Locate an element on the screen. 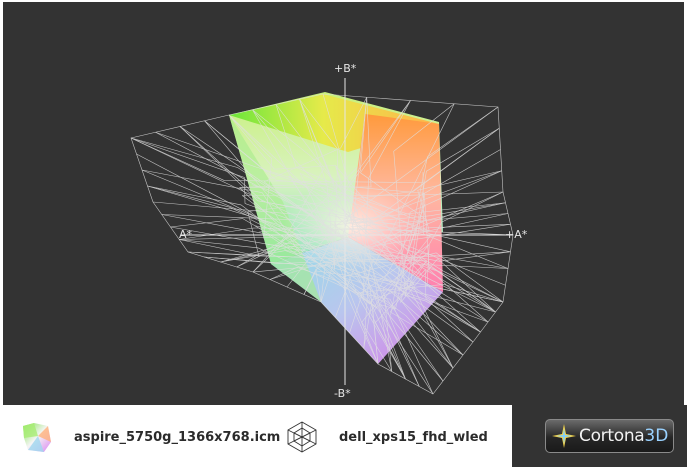 The height and width of the screenshot is (467, 687). legend-item-dell: dell_xps15_fhd_wled is located at coordinates (386, 437).